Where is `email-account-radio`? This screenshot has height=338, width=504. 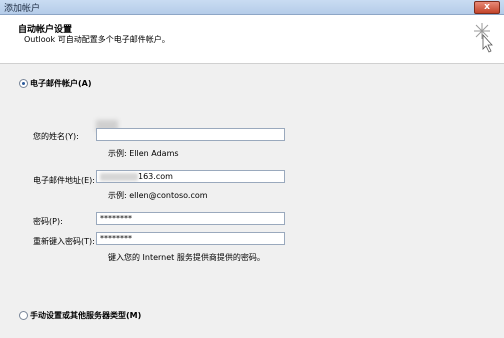
email-account-radio is located at coordinates (23, 83).